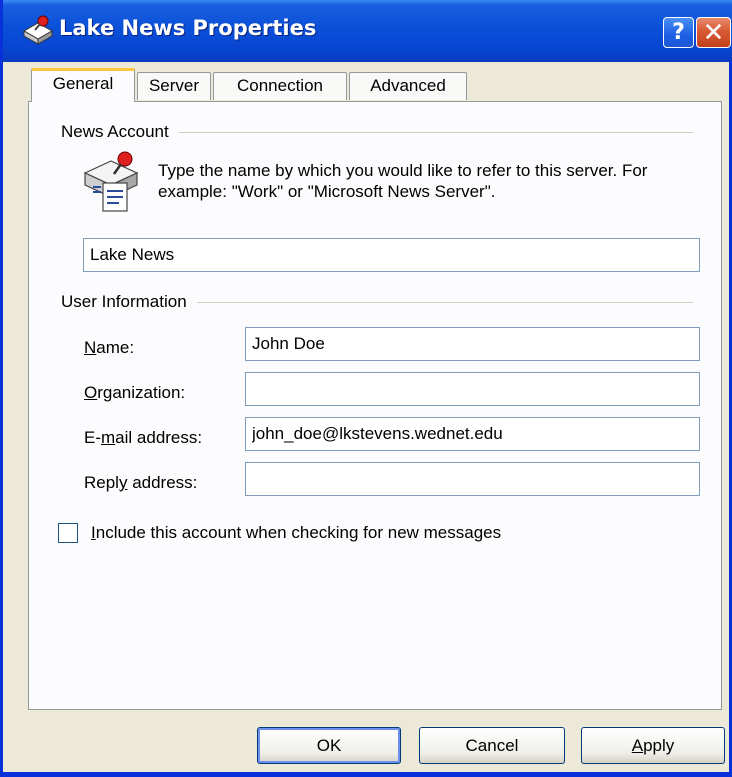  I want to click on close-button: ✕, so click(713, 32).